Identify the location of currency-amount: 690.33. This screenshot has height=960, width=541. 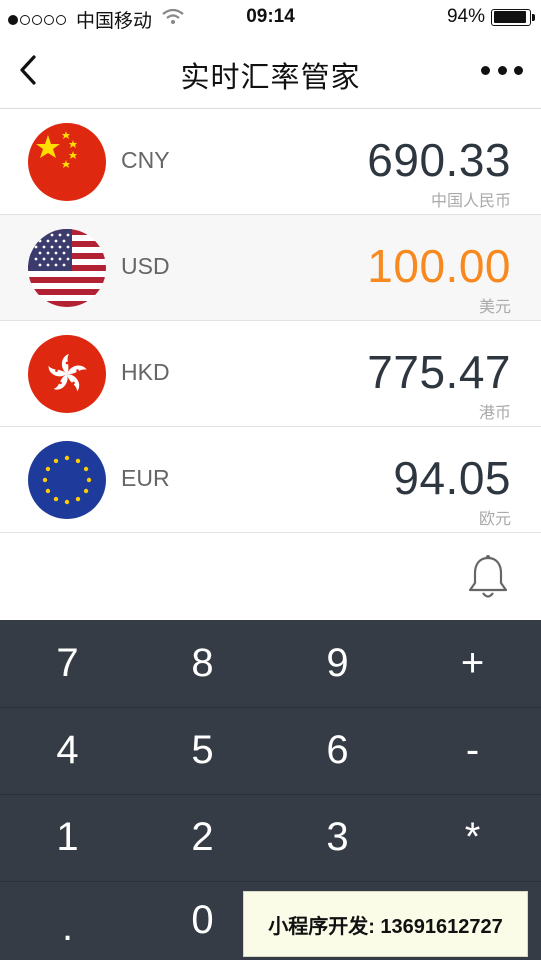
(439, 160).